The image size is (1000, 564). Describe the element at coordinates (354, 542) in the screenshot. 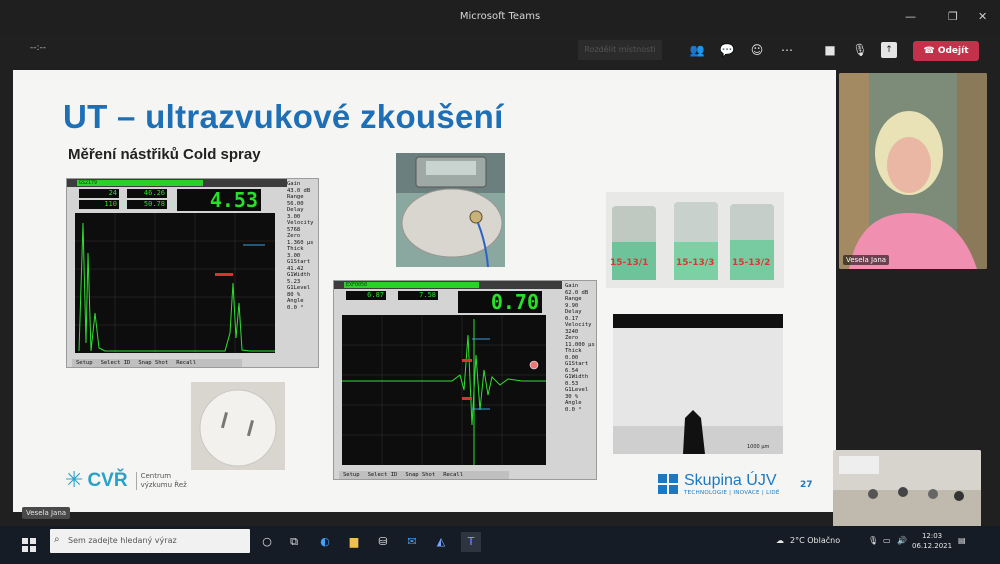

I see `file-explorer-icon: ▆` at that location.